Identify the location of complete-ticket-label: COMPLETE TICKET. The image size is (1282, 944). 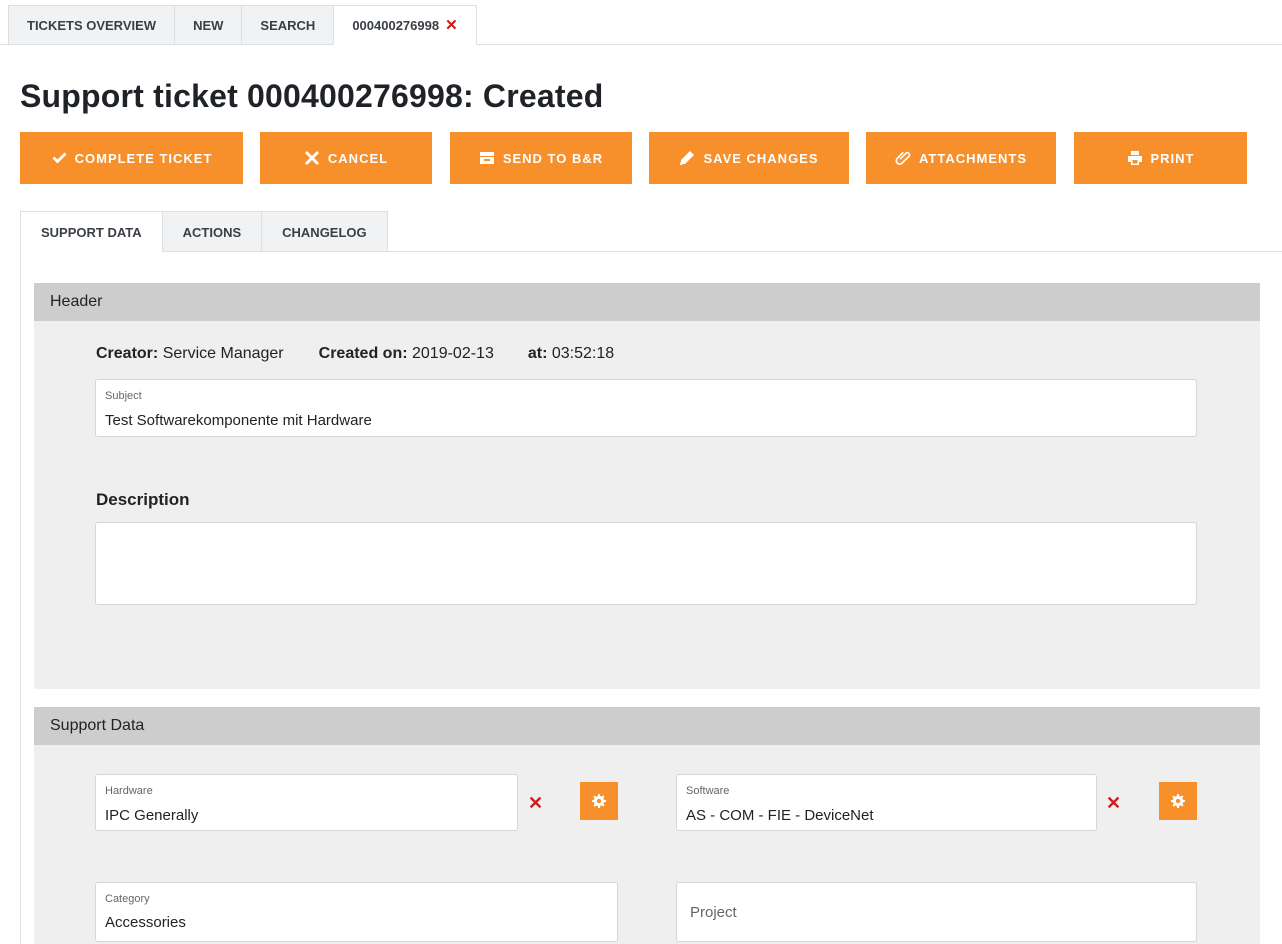
(143, 158).